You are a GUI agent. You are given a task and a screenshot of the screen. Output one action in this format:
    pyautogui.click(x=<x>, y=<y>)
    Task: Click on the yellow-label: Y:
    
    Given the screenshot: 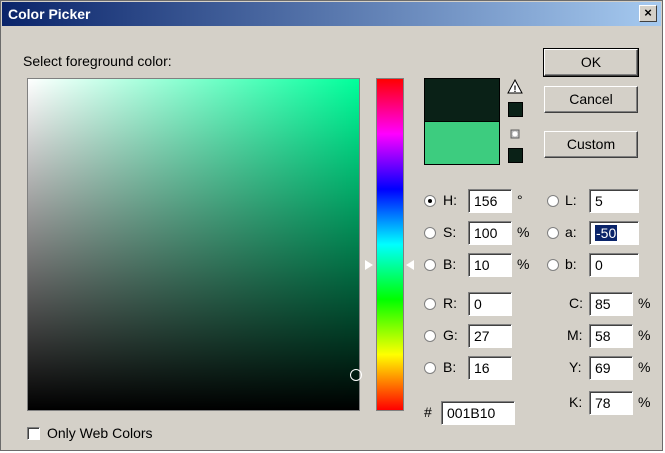 What is the action you would take?
    pyautogui.click(x=575, y=367)
    